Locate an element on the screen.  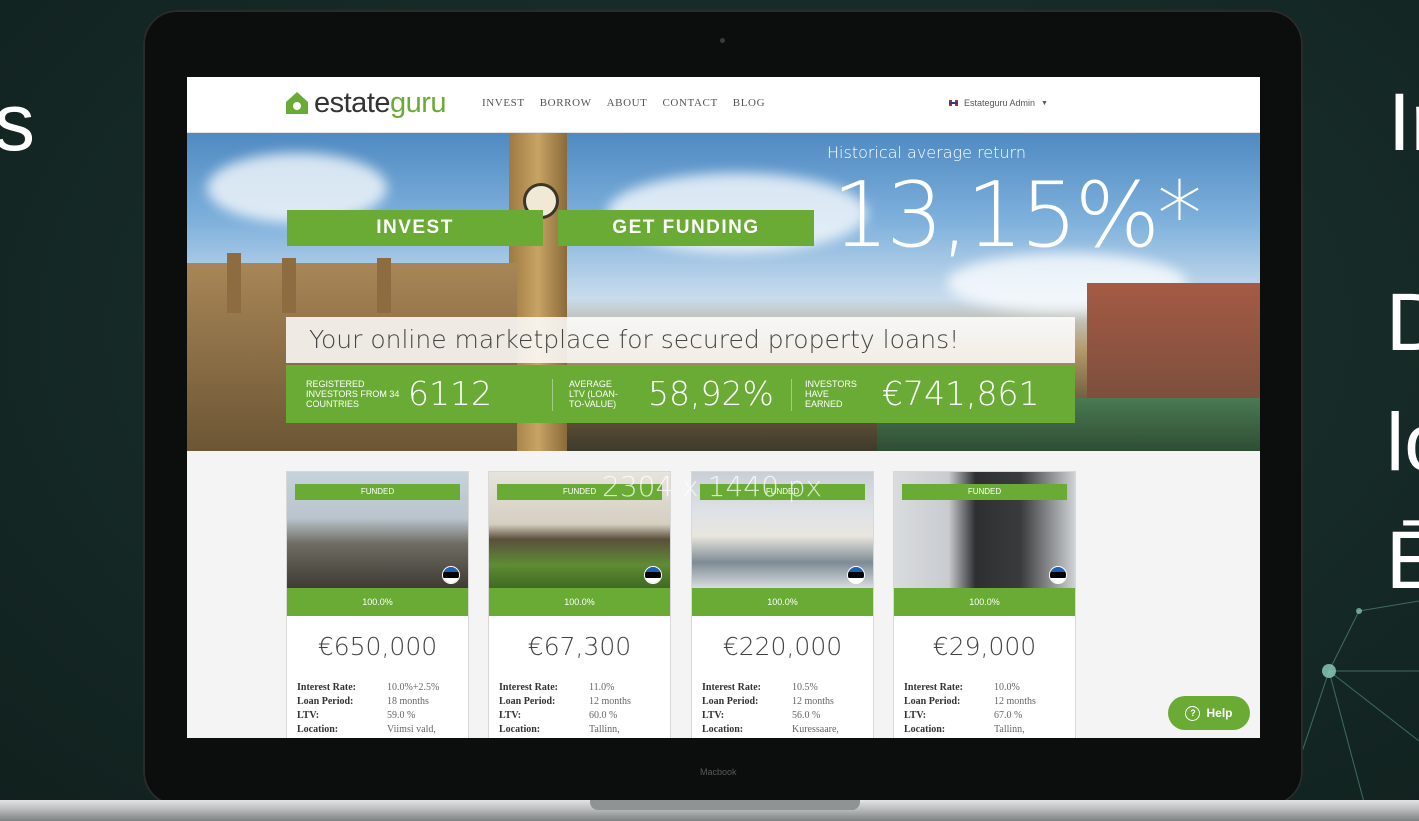
slide-text-left: s is located at coordinates (17, 122).